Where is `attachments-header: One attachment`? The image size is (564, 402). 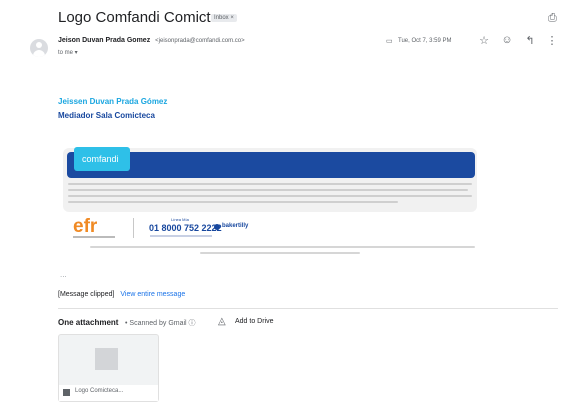
attachments-header: One attachment is located at coordinates (88, 322).